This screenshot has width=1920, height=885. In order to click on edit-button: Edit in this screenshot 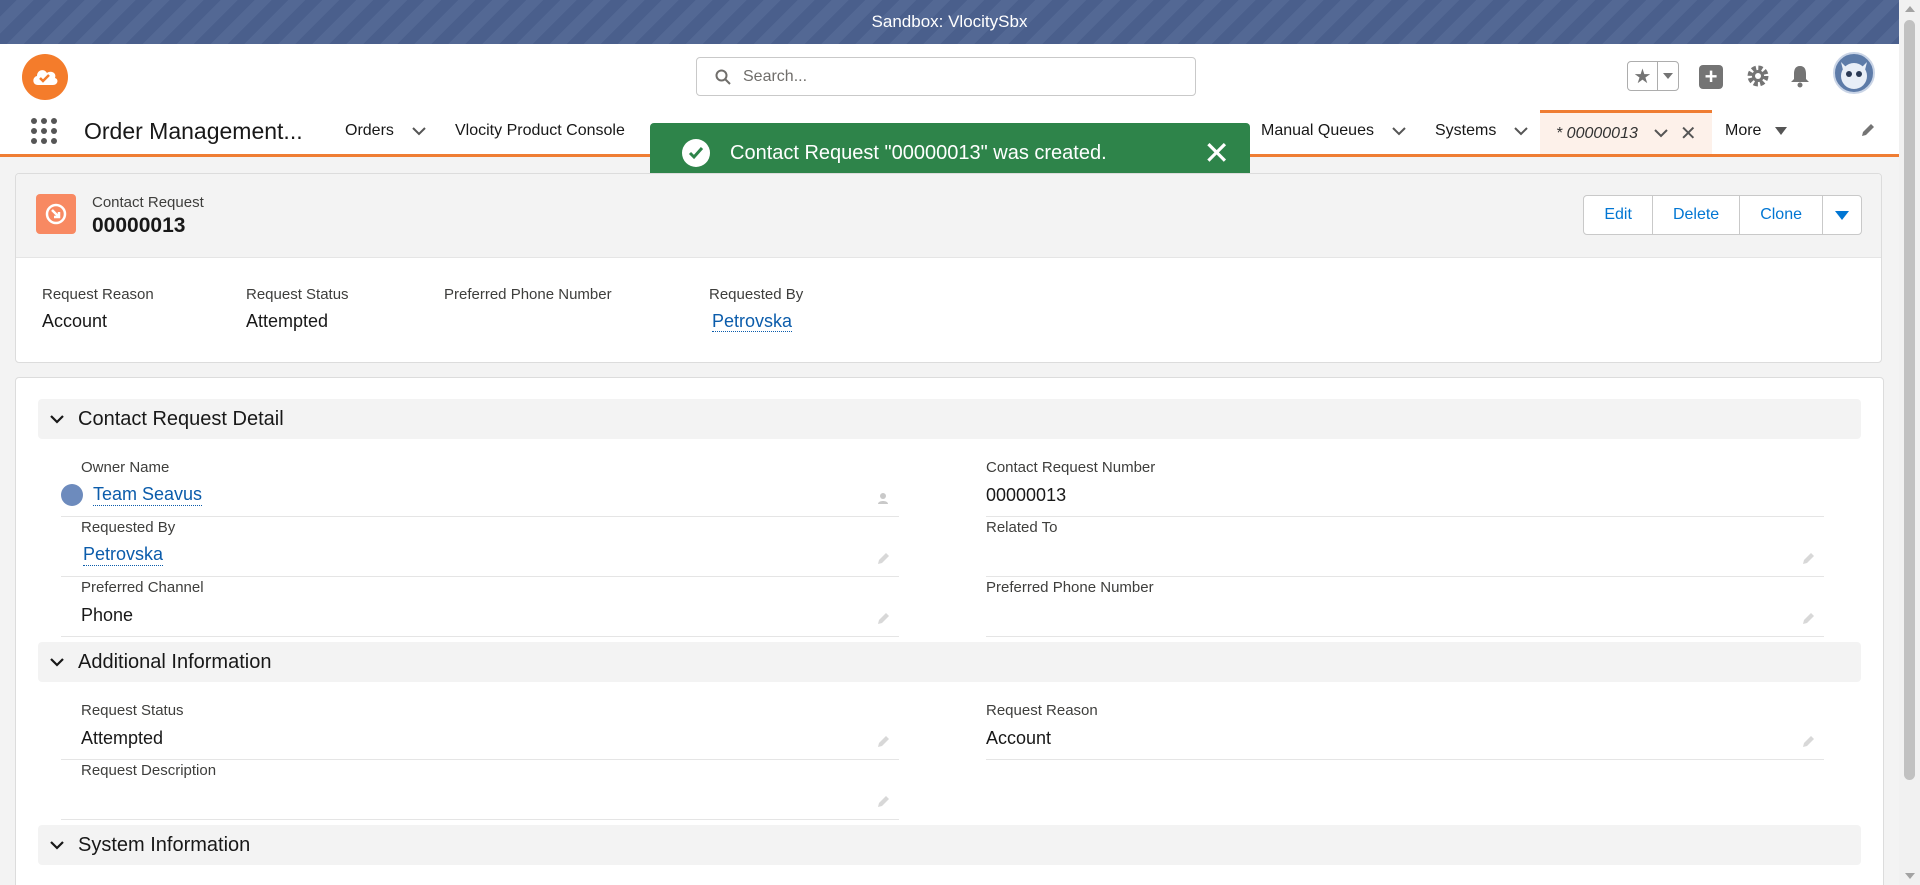, I will do `click(1618, 215)`.